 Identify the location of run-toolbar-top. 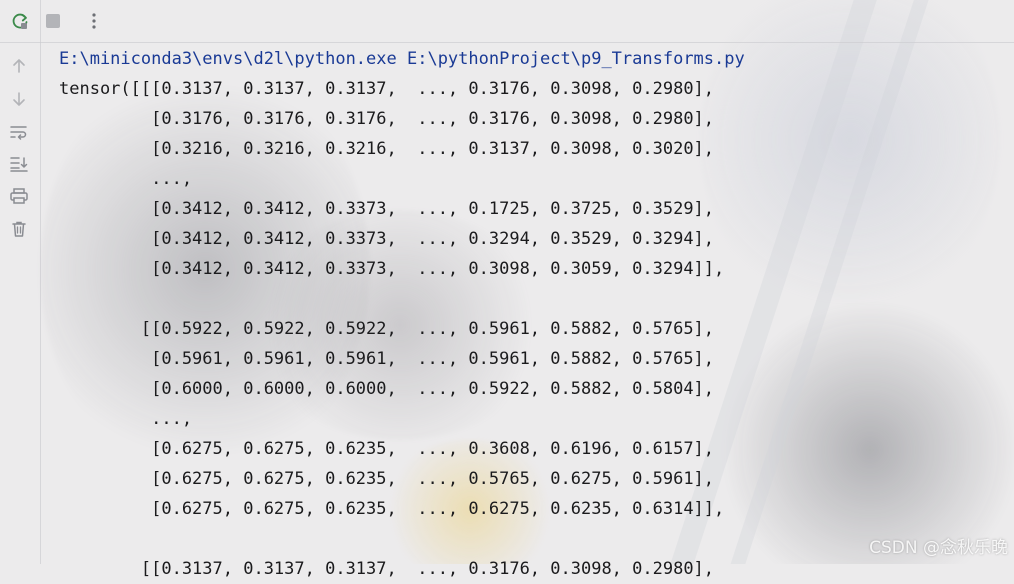
(507, 21).